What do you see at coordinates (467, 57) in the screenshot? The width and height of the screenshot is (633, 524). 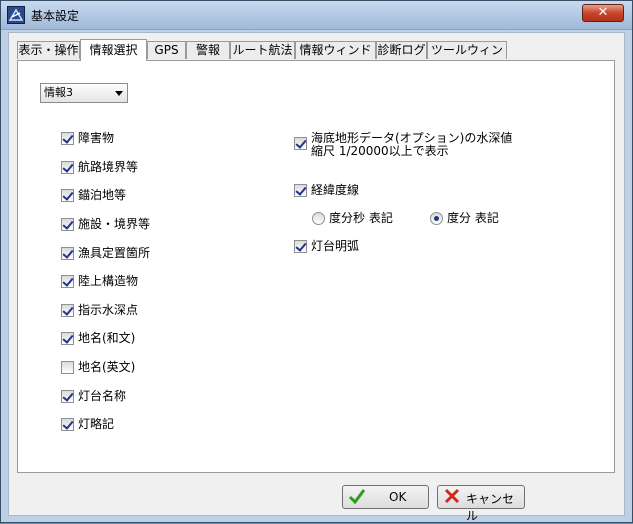 I see `tab-tool-window: ツールウィンドウ` at bounding box center [467, 57].